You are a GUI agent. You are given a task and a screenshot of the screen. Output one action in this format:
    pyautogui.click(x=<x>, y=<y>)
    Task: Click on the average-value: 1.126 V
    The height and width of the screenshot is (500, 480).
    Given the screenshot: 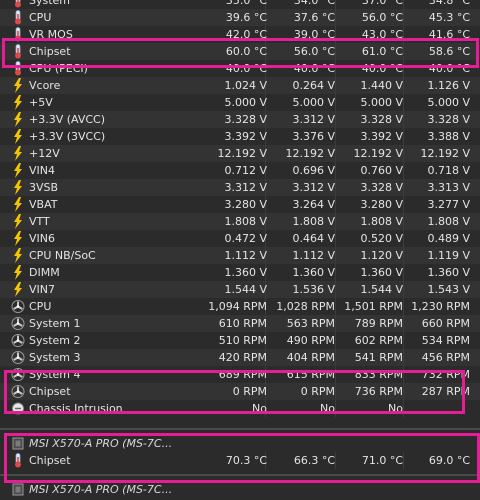 What is the action you would take?
    pyautogui.click(x=448, y=85)
    